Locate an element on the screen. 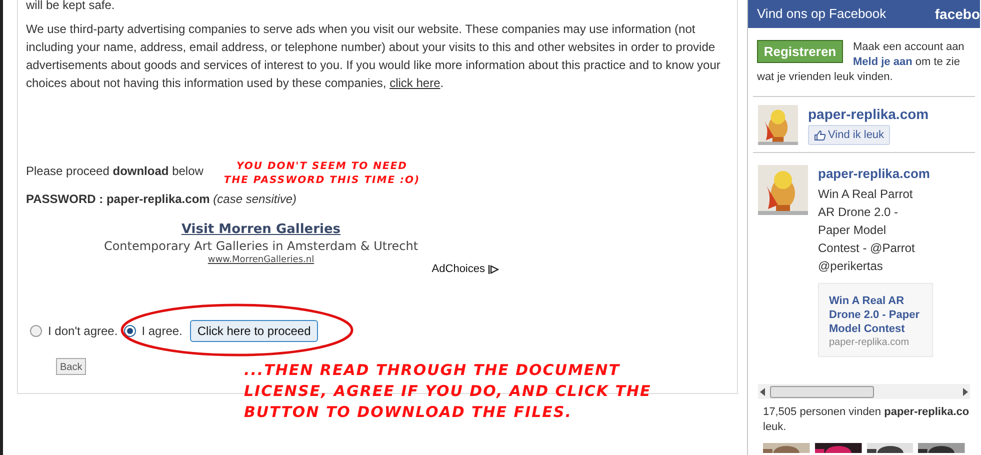  thumbs-up-icon is located at coordinates (820, 135).